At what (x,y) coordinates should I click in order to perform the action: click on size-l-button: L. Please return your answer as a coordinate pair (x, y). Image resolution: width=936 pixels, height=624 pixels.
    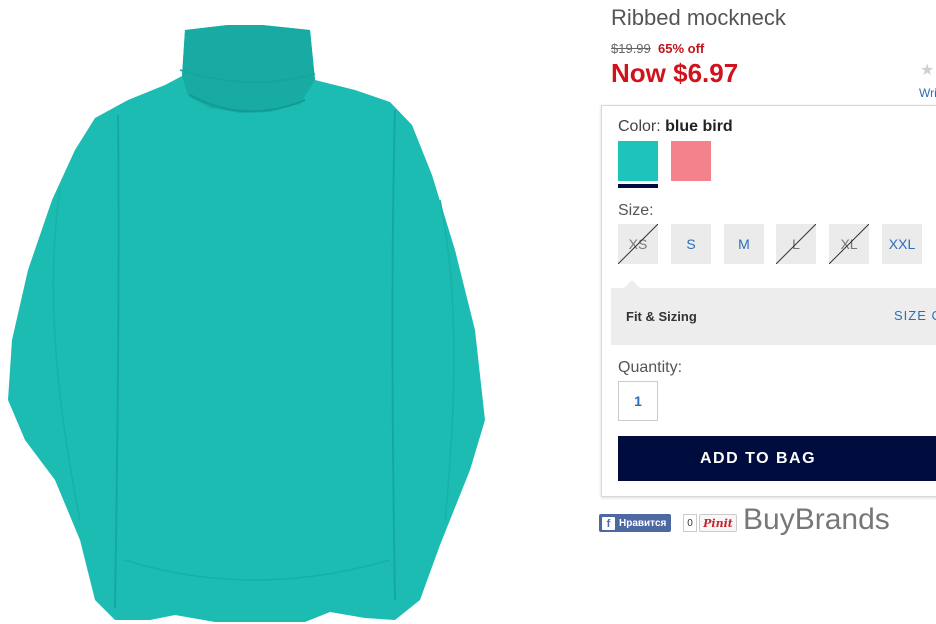
    Looking at the image, I should click on (796, 244).